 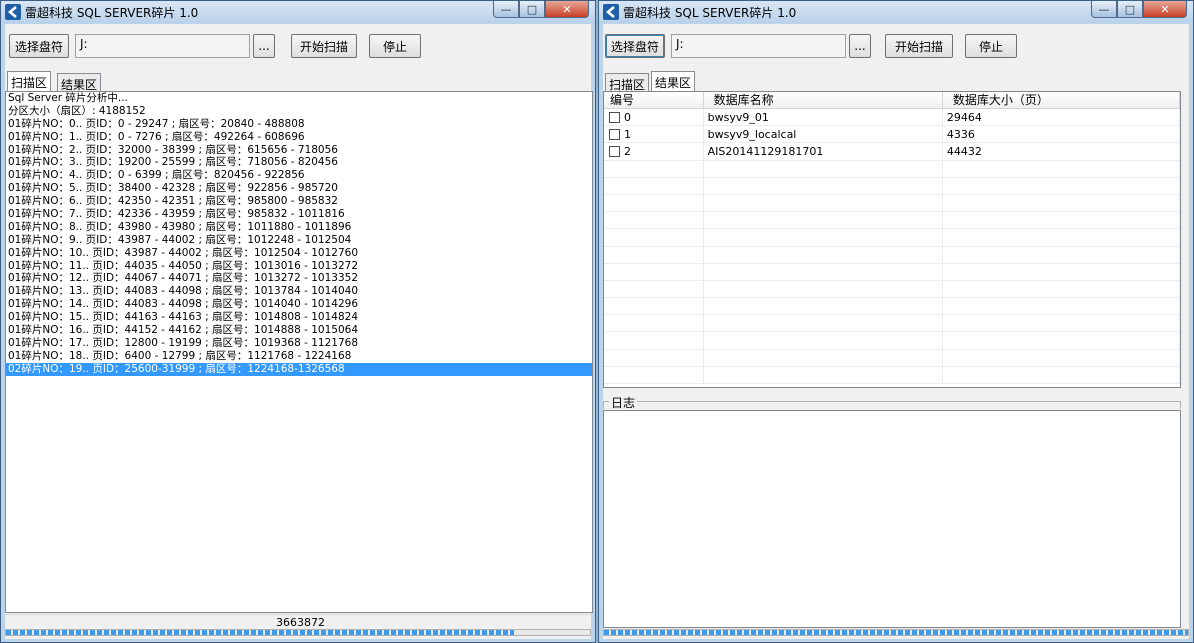 I want to click on status-bar: 3663872, so click(x=298, y=621).